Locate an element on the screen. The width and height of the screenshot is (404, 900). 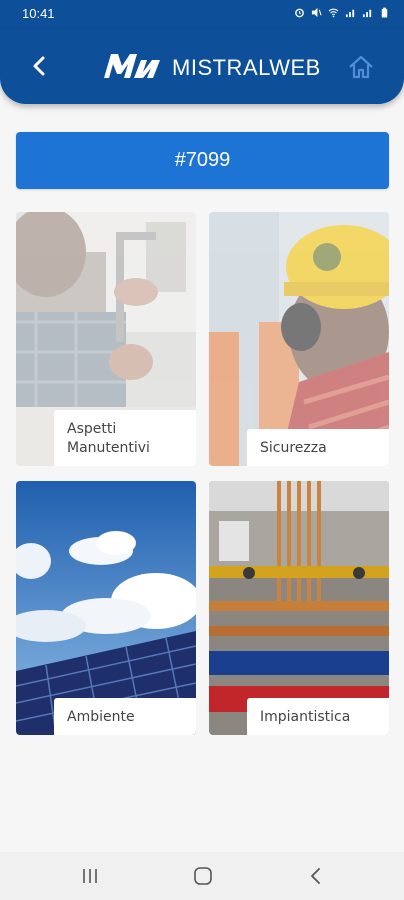
app-bar: MISTRALWEB is located at coordinates (202, 66).